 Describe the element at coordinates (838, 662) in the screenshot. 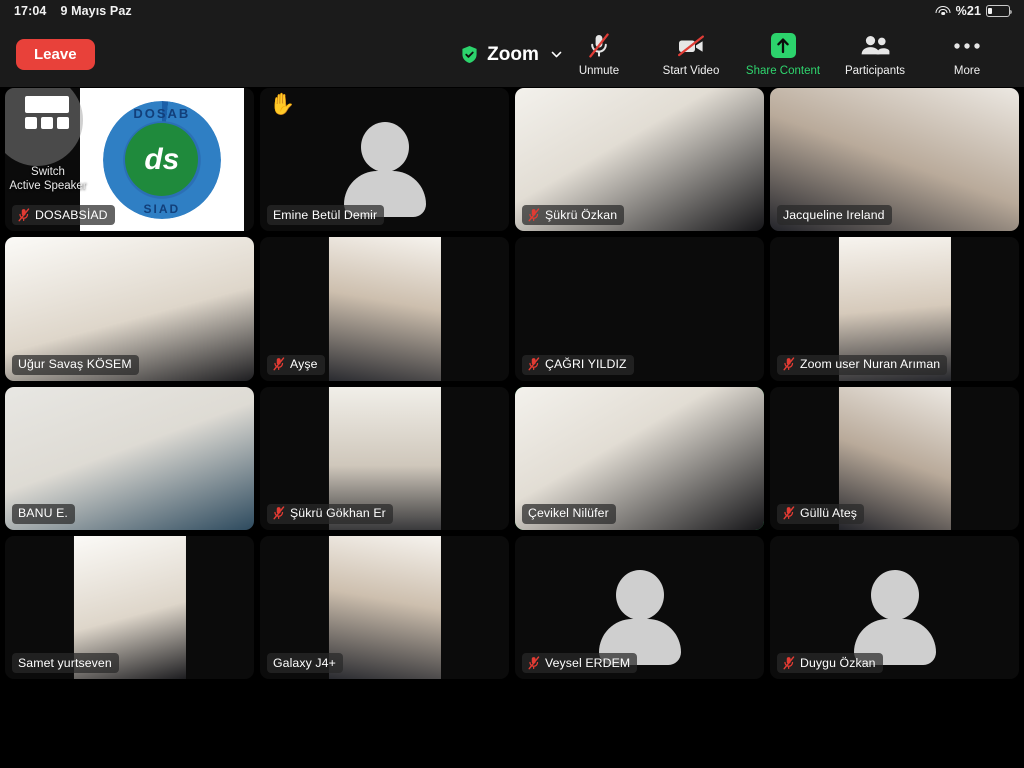

I see `participant-name-label: Duygu Özkan` at that location.